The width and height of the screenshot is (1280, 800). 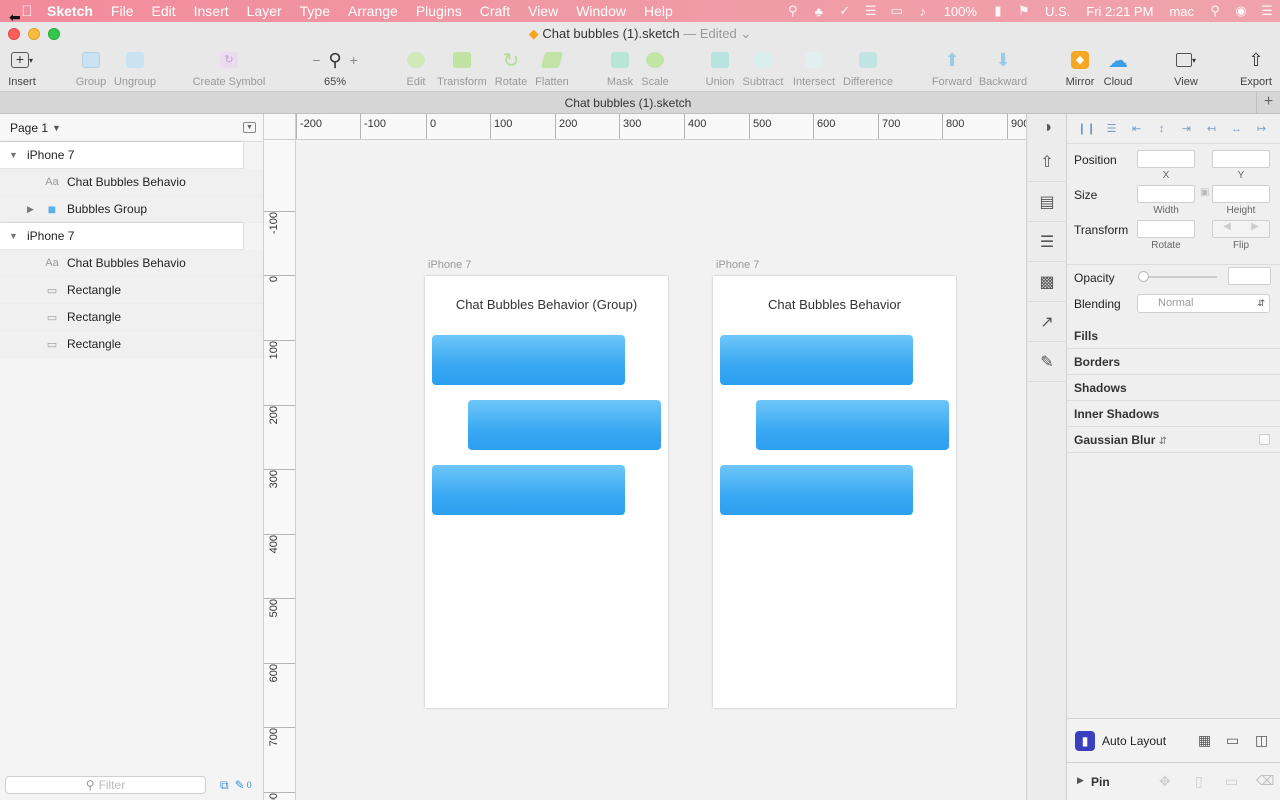 What do you see at coordinates (439, 11) in the screenshot?
I see `menu-plugins: Plugins` at bounding box center [439, 11].